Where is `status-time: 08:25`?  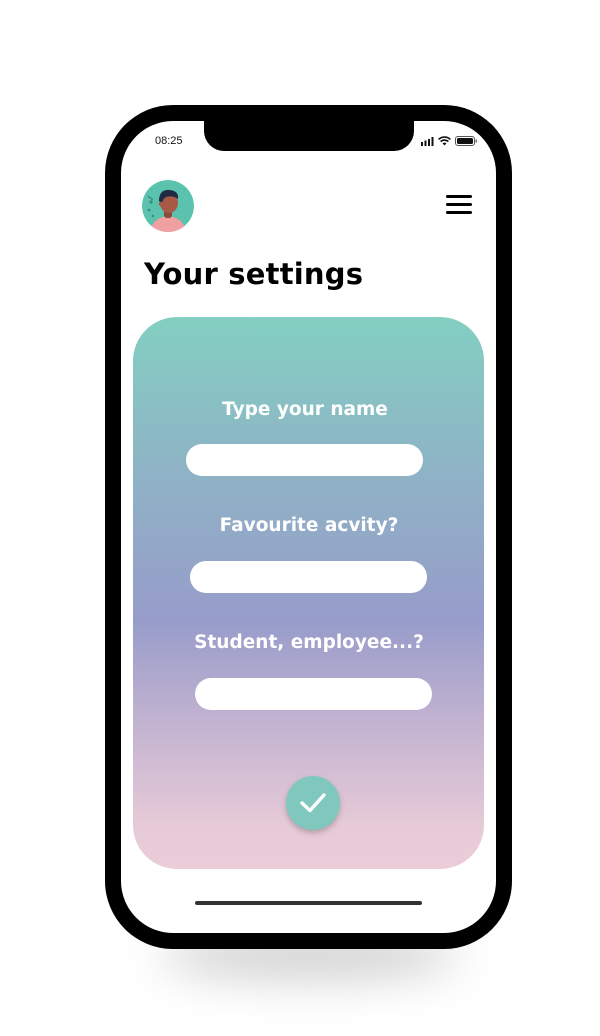 status-time: 08:25 is located at coordinates (169, 141).